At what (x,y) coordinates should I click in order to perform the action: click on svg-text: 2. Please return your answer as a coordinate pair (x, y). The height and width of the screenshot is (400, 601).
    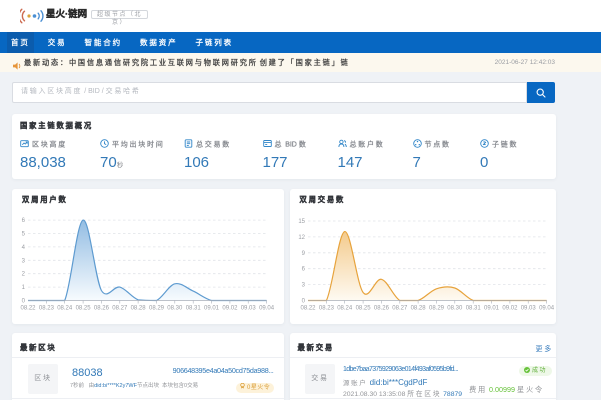
    Looking at the image, I should click on (24, 274).